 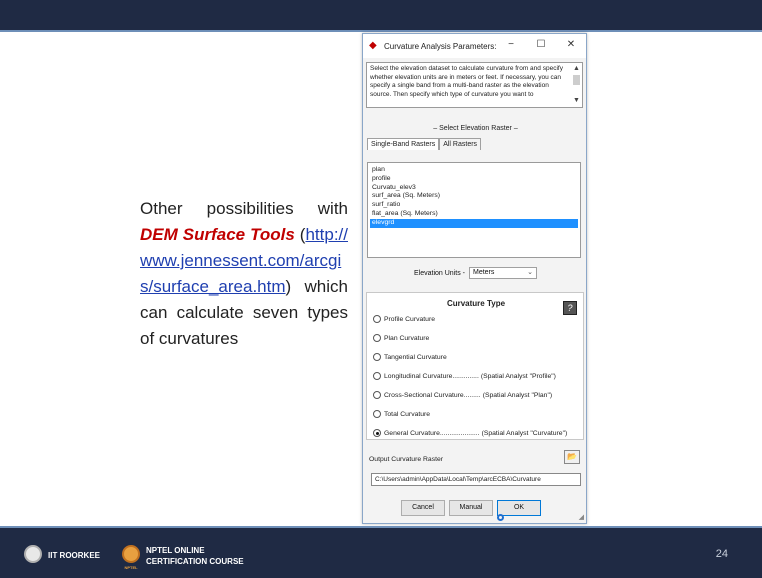 What do you see at coordinates (381, 553) in the screenshot?
I see `slide-footer` at bounding box center [381, 553].